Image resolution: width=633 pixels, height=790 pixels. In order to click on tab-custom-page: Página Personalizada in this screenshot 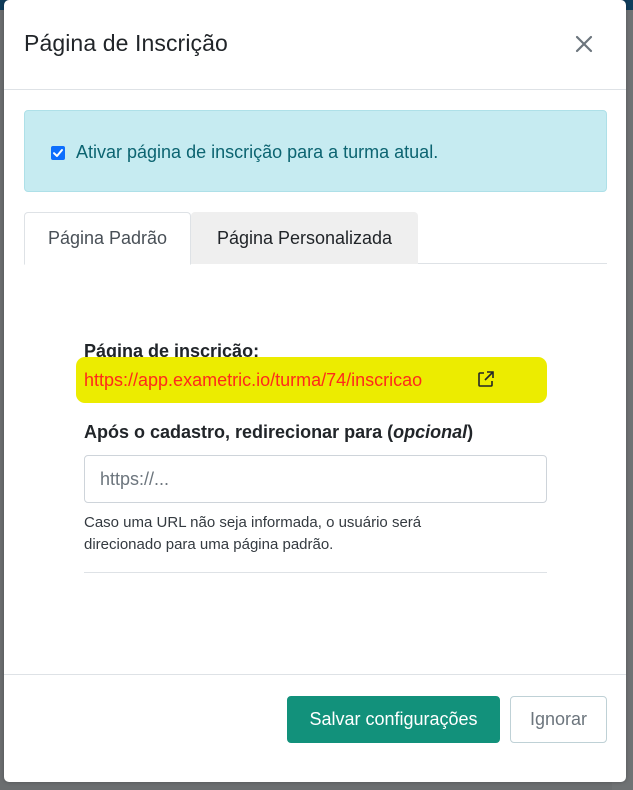, I will do `click(304, 238)`.